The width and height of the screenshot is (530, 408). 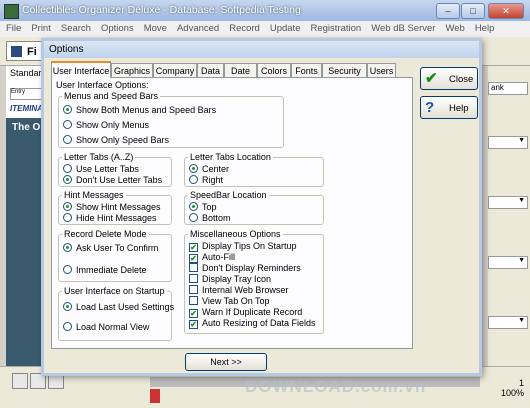 I want to click on tab-date: Date, so click(x=240, y=70).